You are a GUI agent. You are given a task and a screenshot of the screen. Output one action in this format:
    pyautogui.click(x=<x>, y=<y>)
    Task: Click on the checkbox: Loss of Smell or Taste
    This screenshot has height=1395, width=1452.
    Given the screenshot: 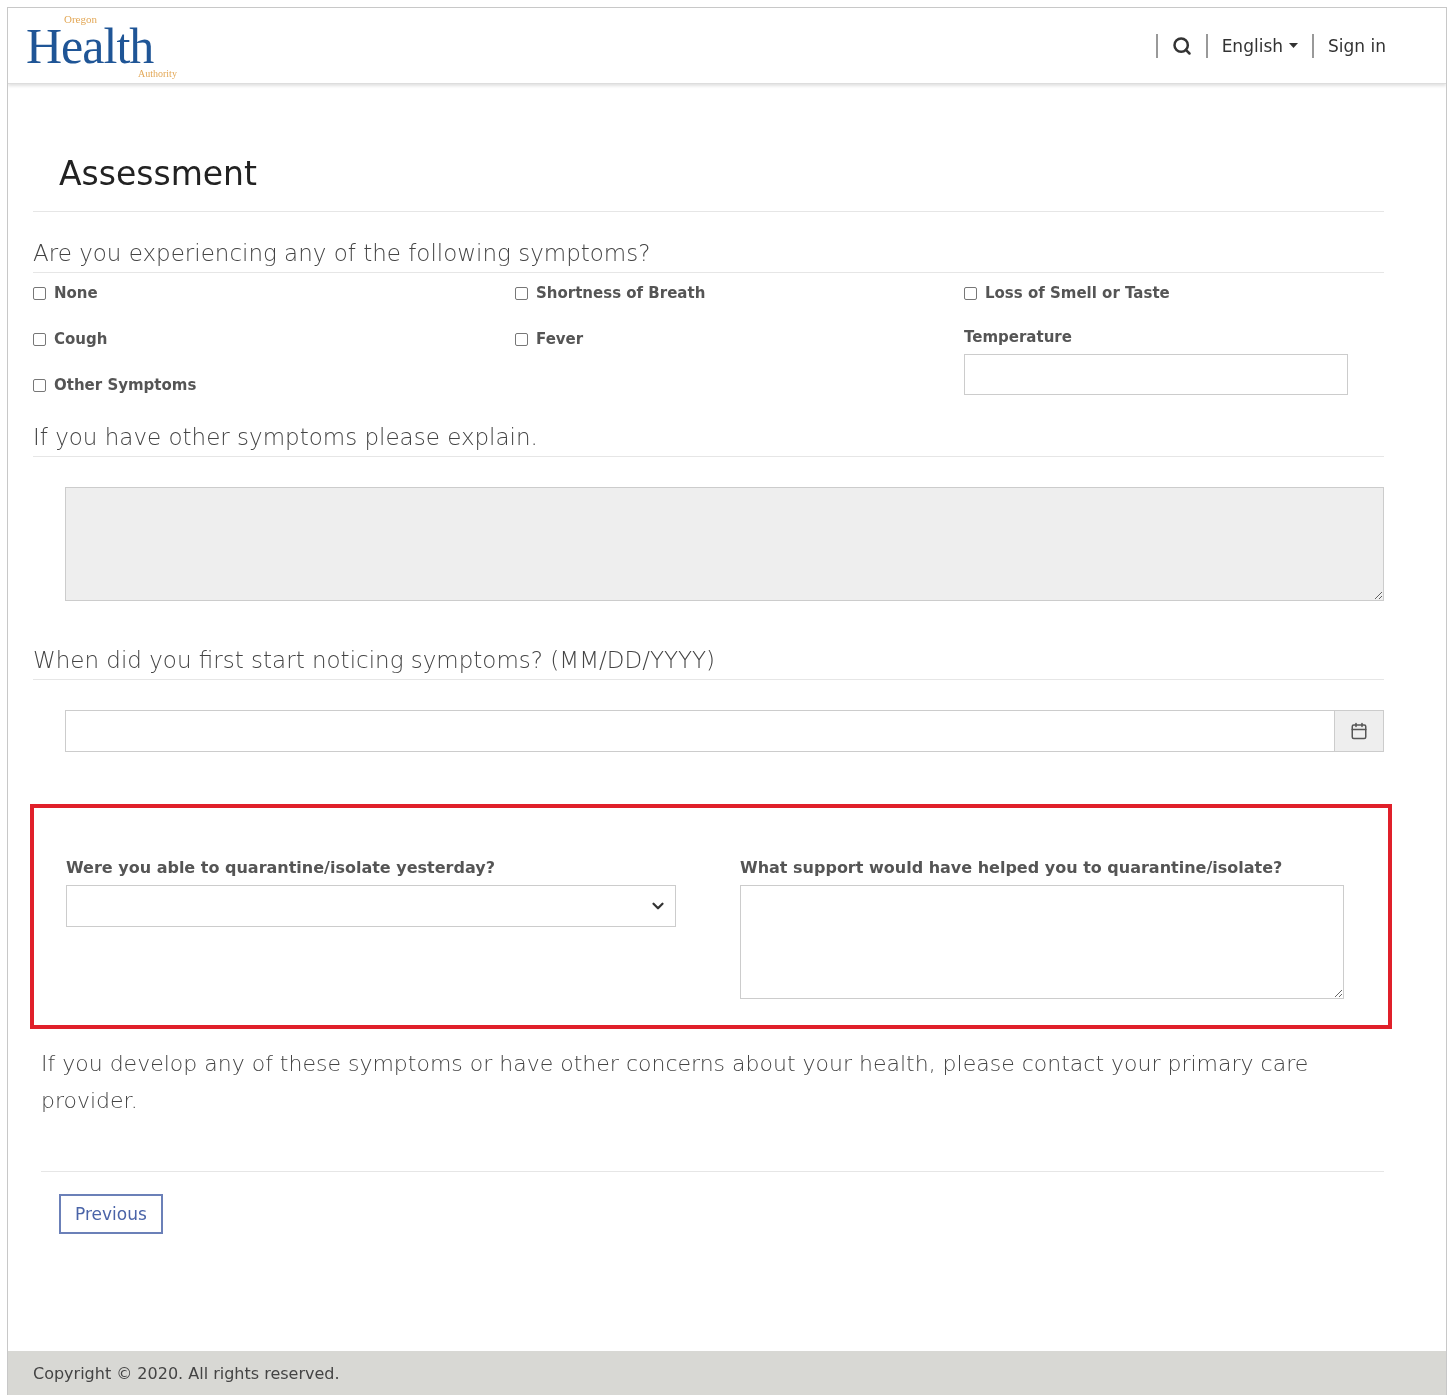 What is the action you would take?
    pyautogui.click(x=1174, y=293)
    